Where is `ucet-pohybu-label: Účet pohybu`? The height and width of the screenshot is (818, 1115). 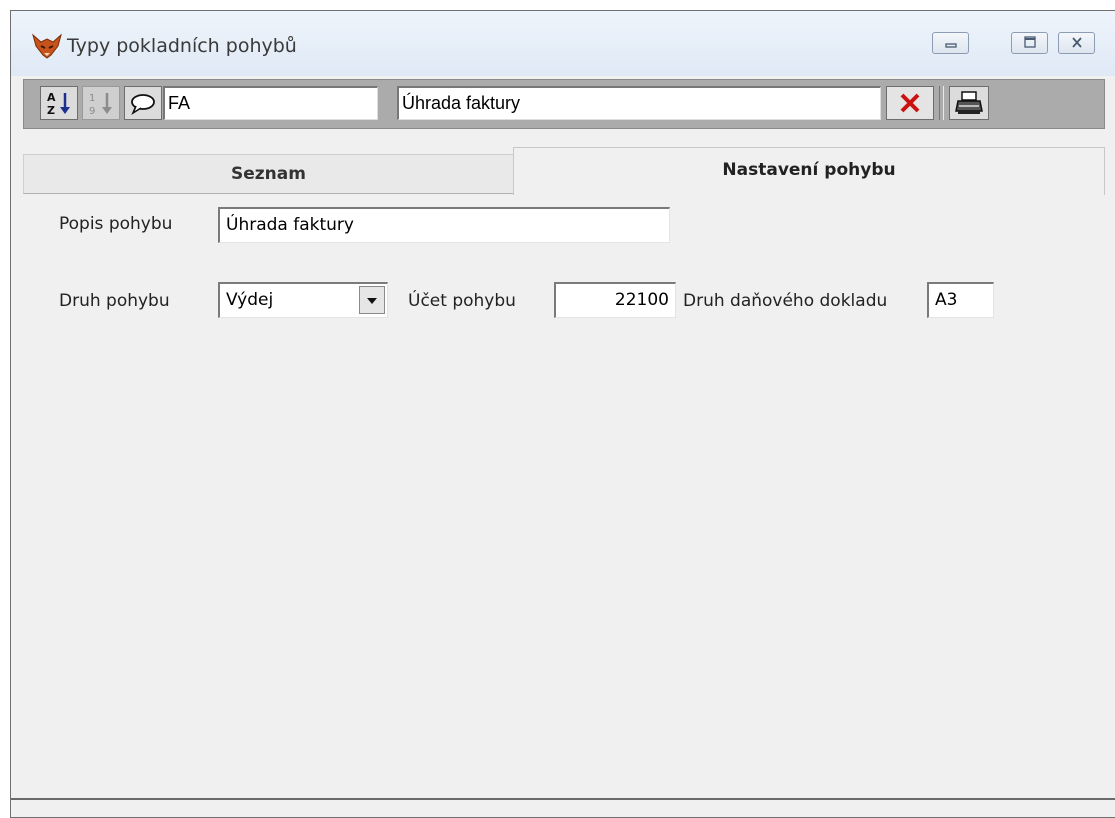
ucet-pohybu-label: Účet pohybu is located at coordinates (462, 301).